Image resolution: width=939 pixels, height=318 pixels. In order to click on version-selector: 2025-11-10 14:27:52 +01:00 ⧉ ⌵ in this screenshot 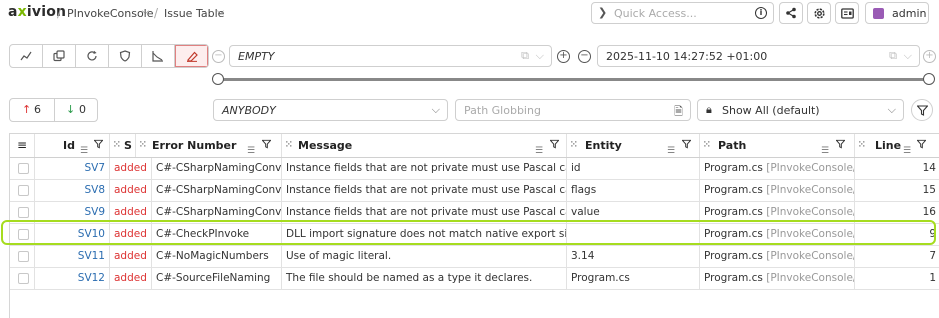, I will do `click(758, 56)`.